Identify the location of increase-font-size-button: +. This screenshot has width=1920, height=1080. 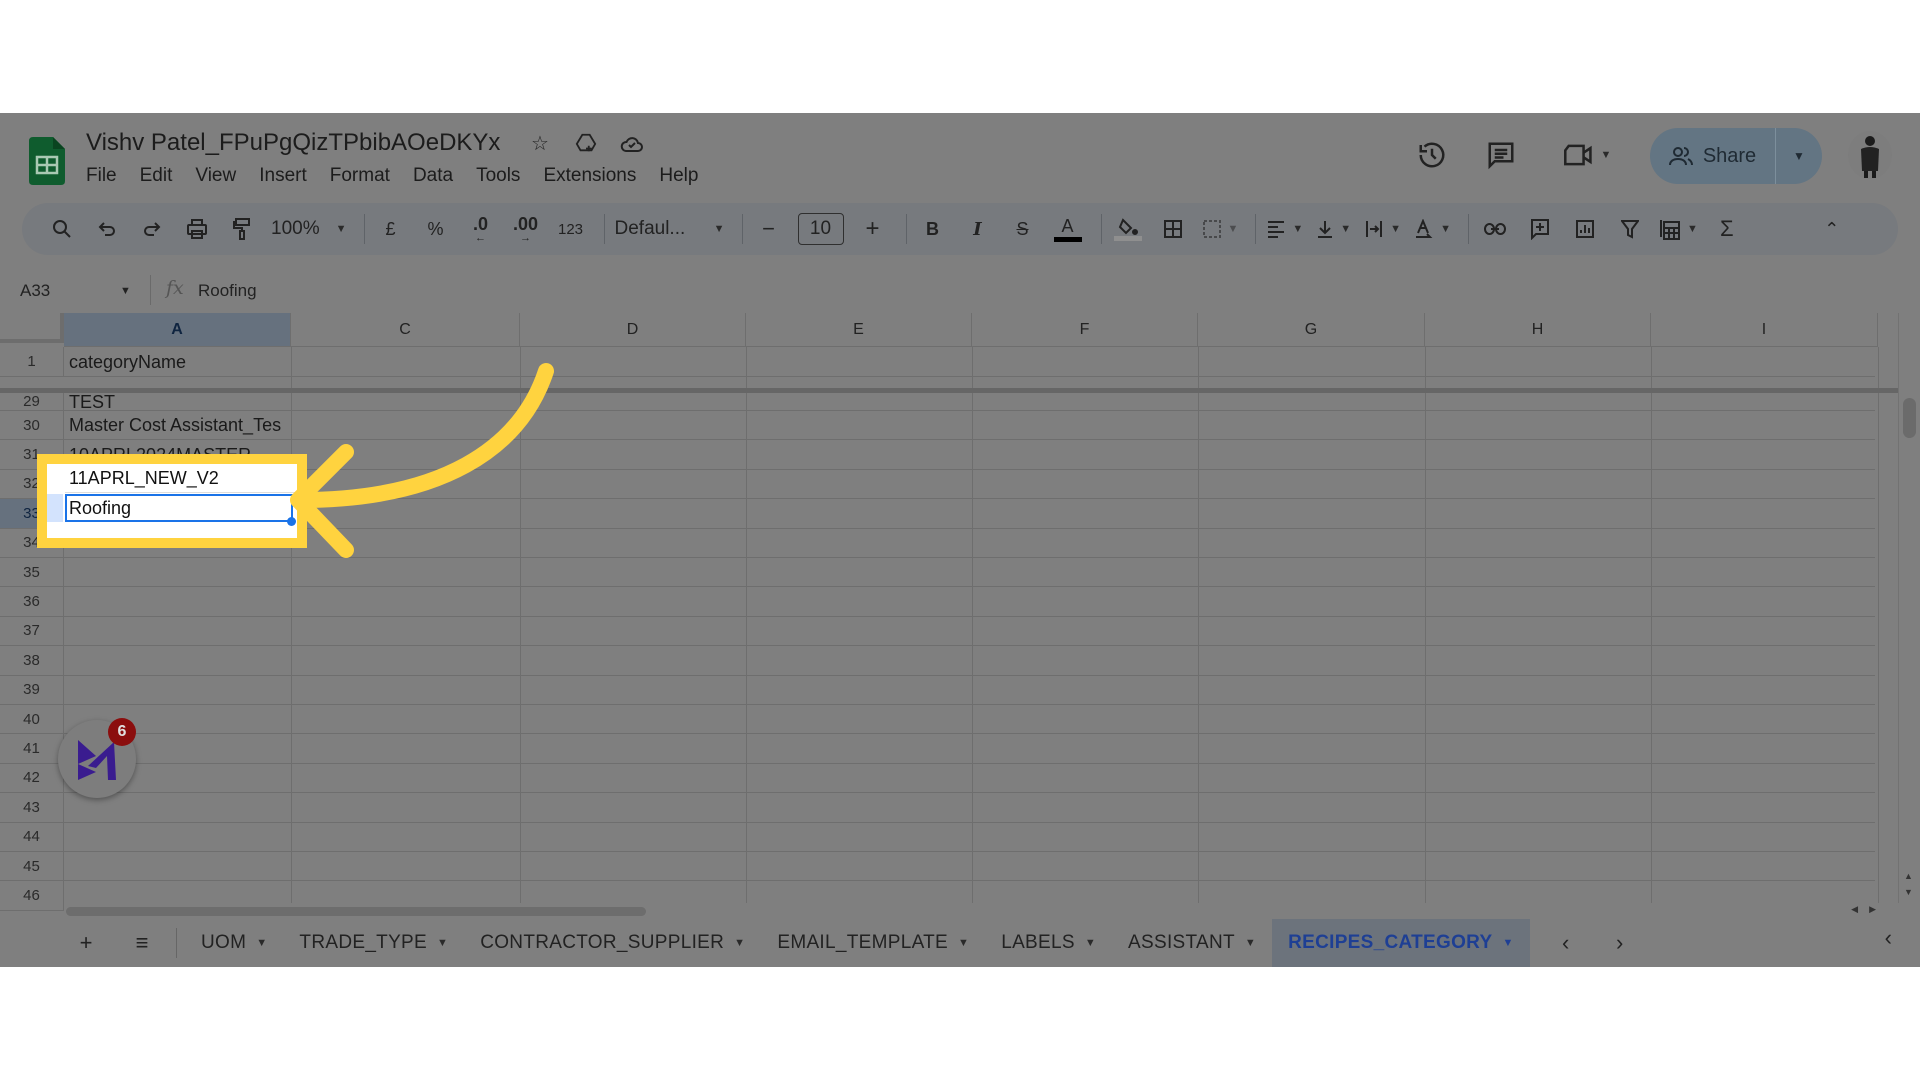
(873, 229).